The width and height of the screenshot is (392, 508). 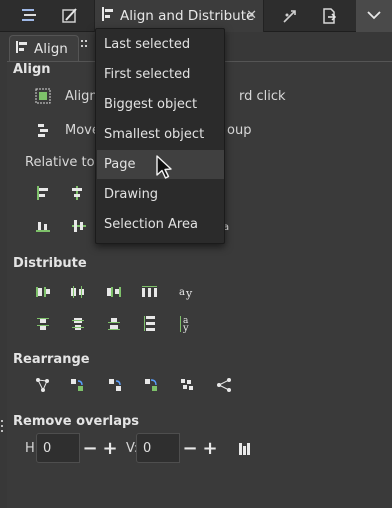 I want to click on relative-to-label: Relative to:, so click(x=62, y=162).